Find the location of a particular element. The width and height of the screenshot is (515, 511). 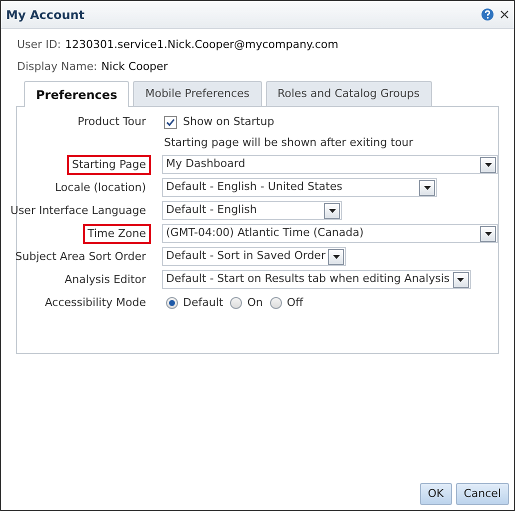

hint-text: Starting page will be shown after exiting tour is located at coordinates (289, 142).